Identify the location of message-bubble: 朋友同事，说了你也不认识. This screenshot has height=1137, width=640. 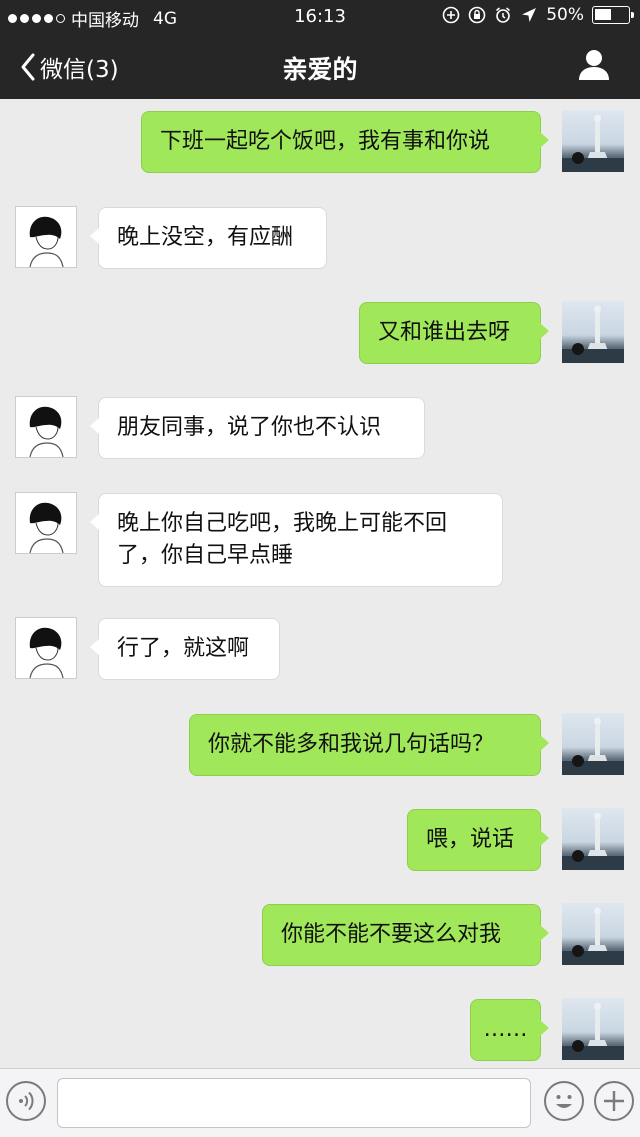
(257, 428).